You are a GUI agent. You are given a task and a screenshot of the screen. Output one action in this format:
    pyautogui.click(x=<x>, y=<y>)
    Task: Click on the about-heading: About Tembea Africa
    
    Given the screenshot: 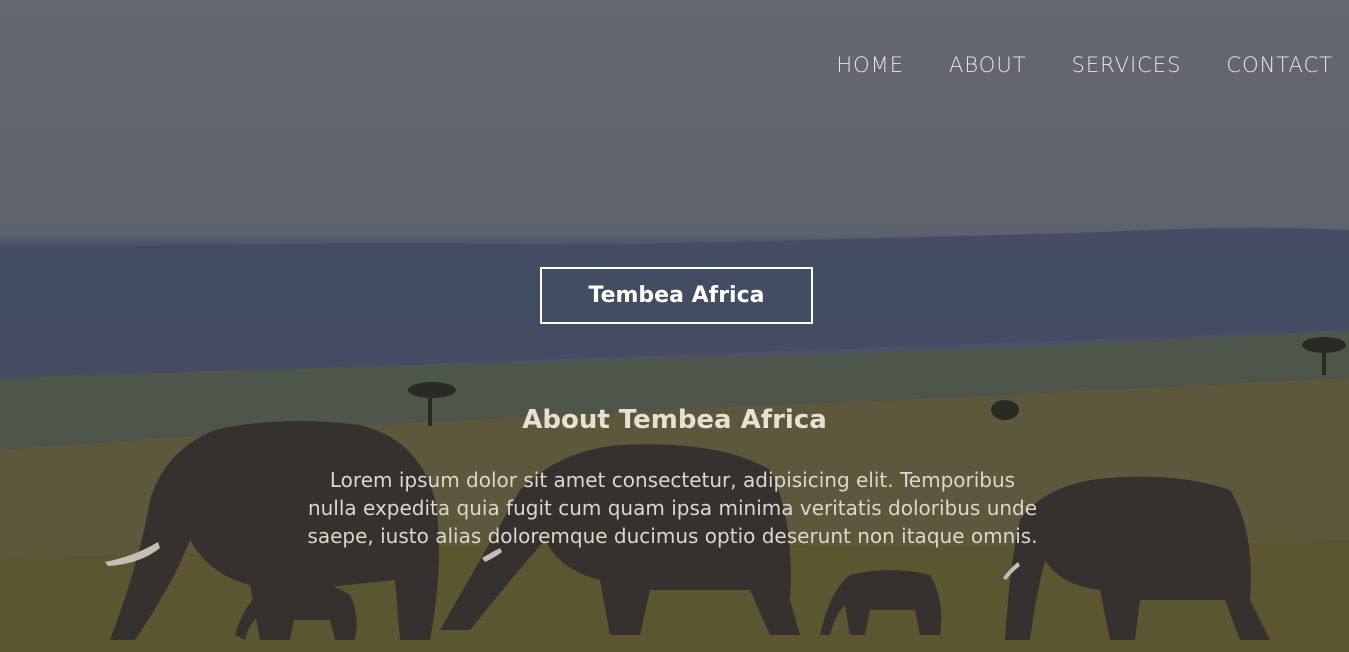 What is the action you would take?
    pyautogui.click(x=674, y=420)
    